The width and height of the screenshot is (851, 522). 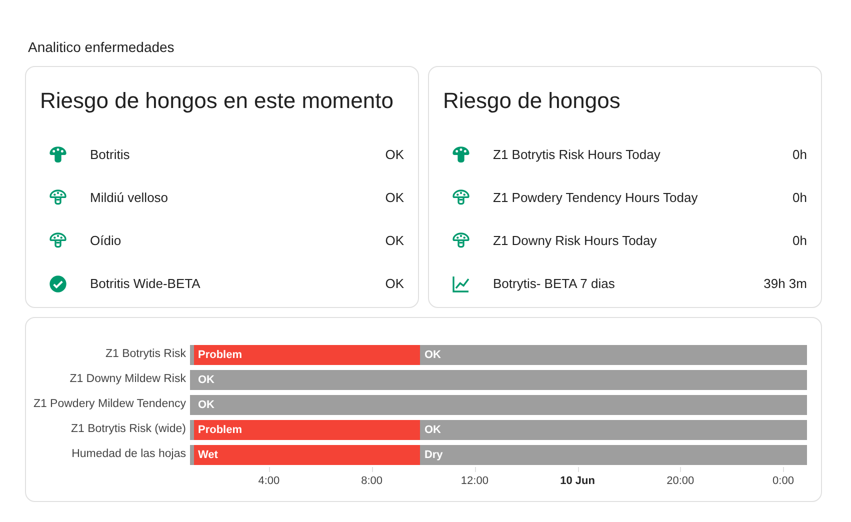 What do you see at coordinates (238, 284) in the screenshot?
I see `entity-name: Botritis Wide-BETA` at bounding box center [238, 284].